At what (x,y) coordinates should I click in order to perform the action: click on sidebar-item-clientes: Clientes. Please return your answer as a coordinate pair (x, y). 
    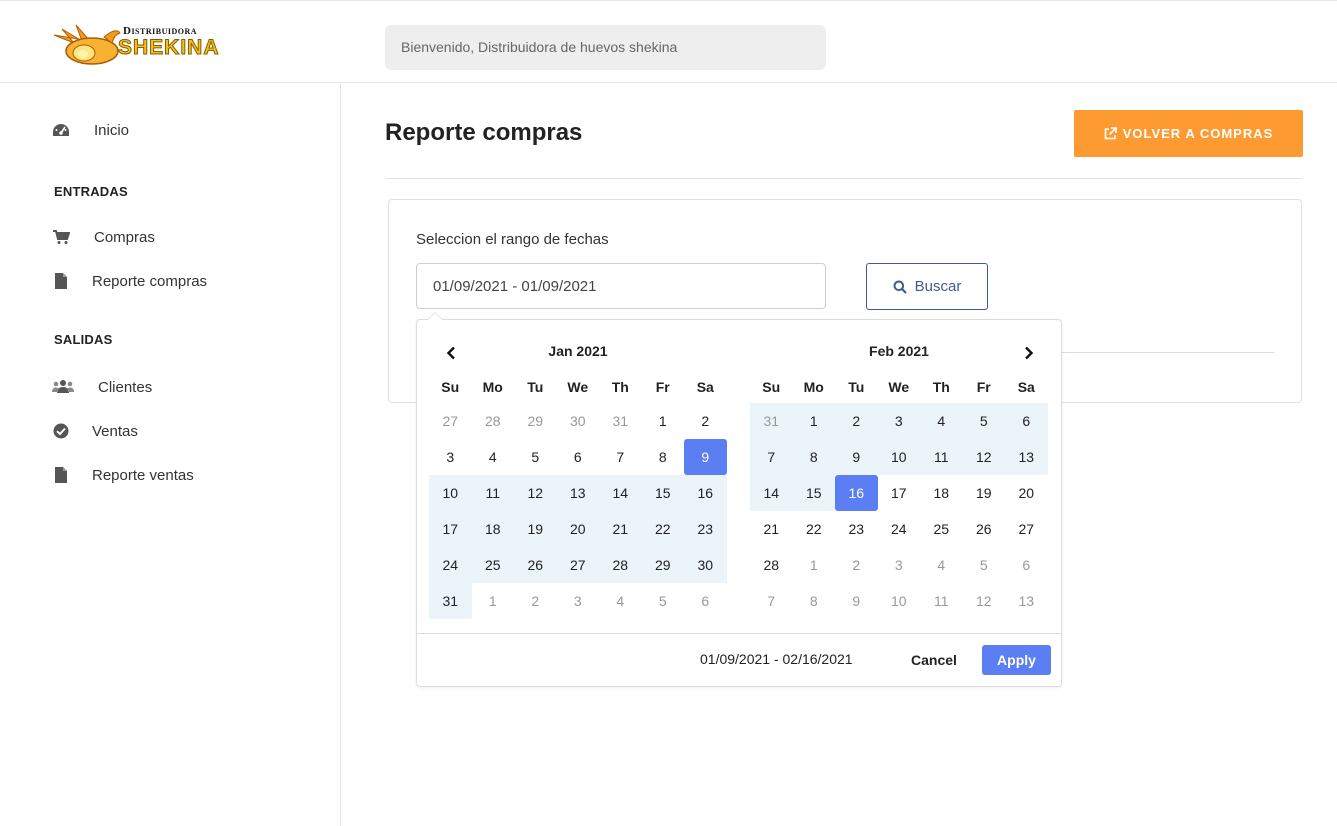
    Looking at the image, I should click on (102, 387).